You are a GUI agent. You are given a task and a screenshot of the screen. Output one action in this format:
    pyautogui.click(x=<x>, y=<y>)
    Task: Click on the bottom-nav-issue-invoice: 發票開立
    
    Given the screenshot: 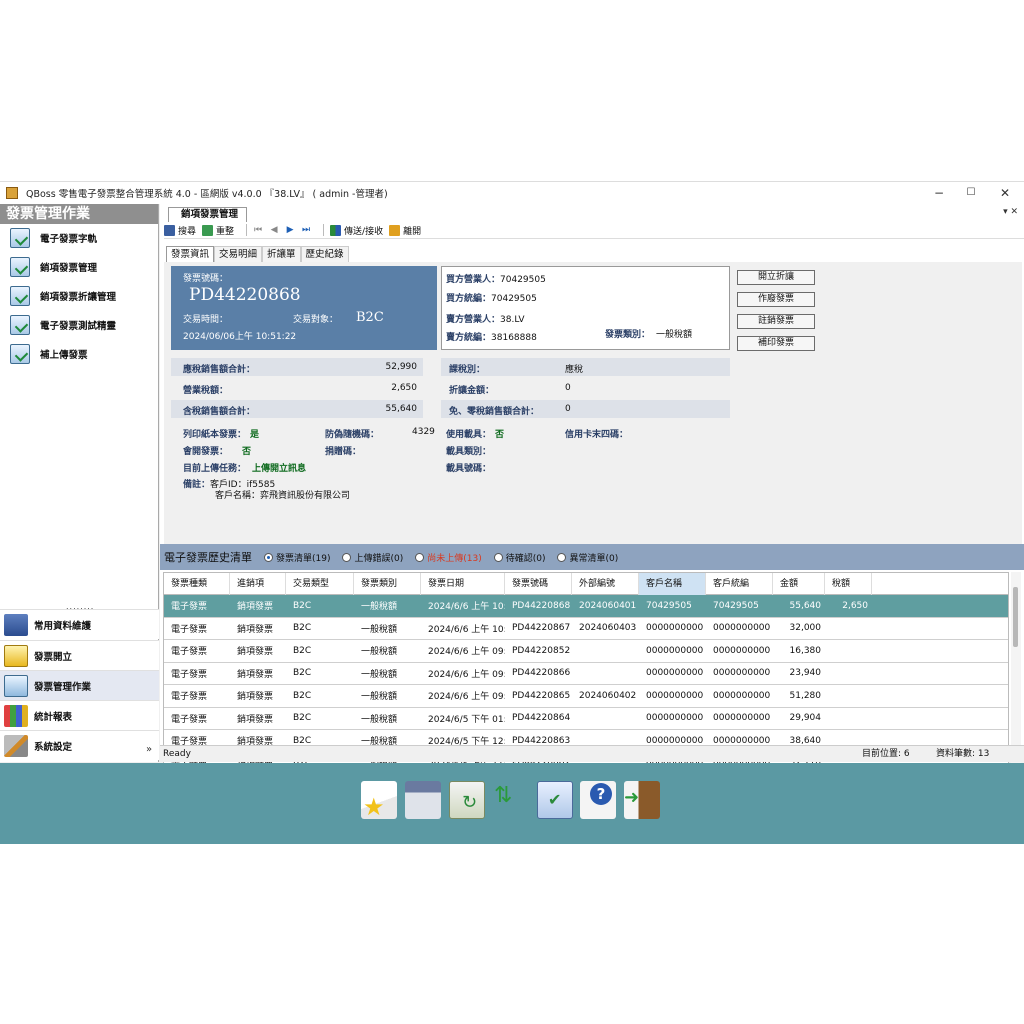 What is the action you would take?
    pyautogui.click(x=79, y=655)
    